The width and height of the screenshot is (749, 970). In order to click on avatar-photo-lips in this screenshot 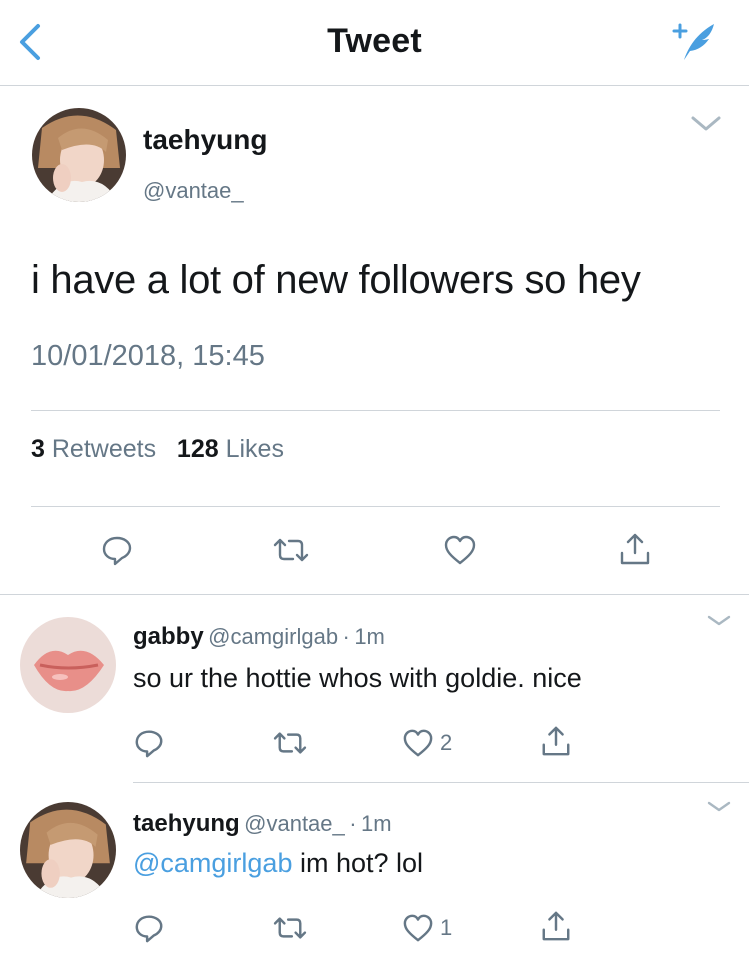, I will do `click(68, 665)`.